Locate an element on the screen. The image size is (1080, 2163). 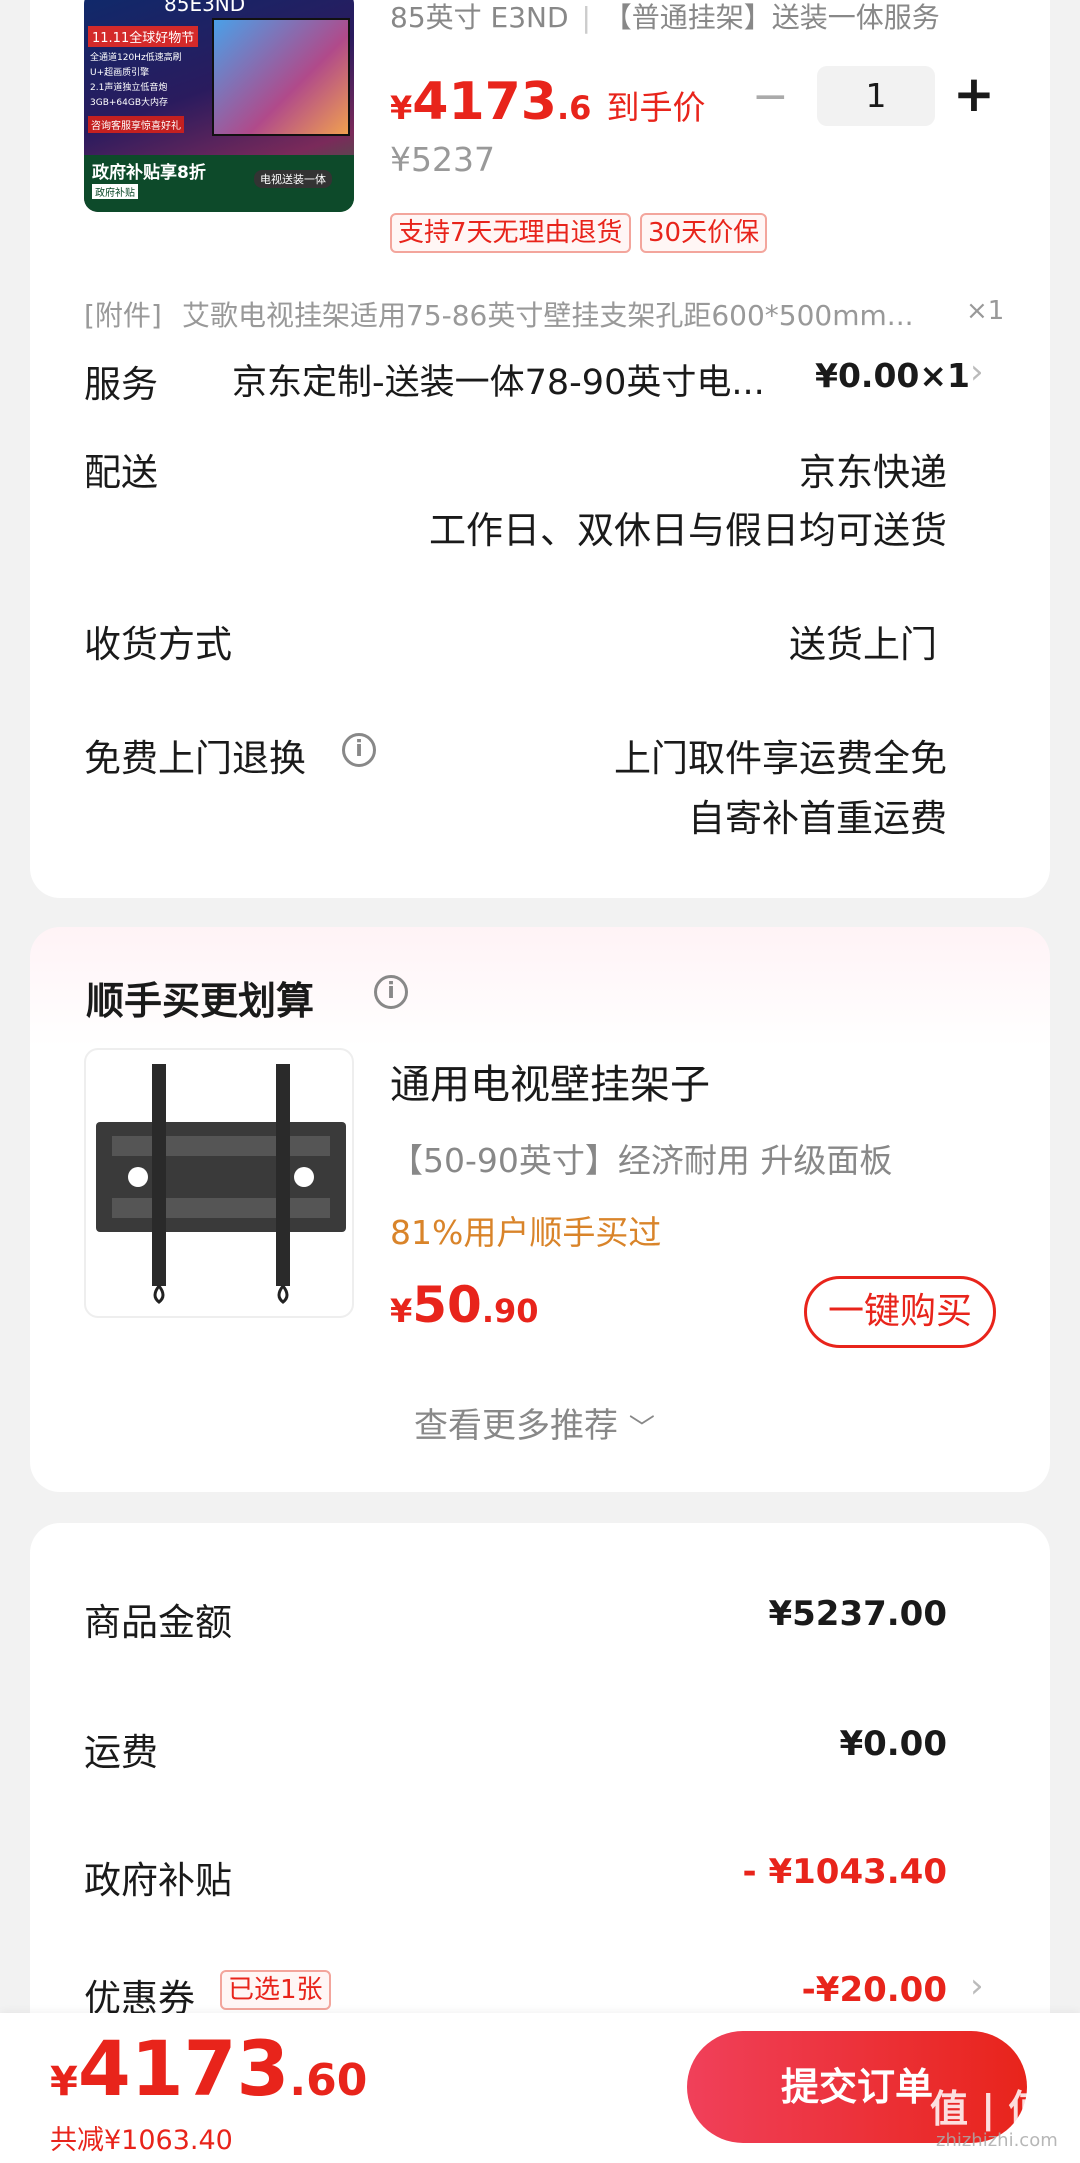
price-int: 50 is located at coordinates (447, 1305).